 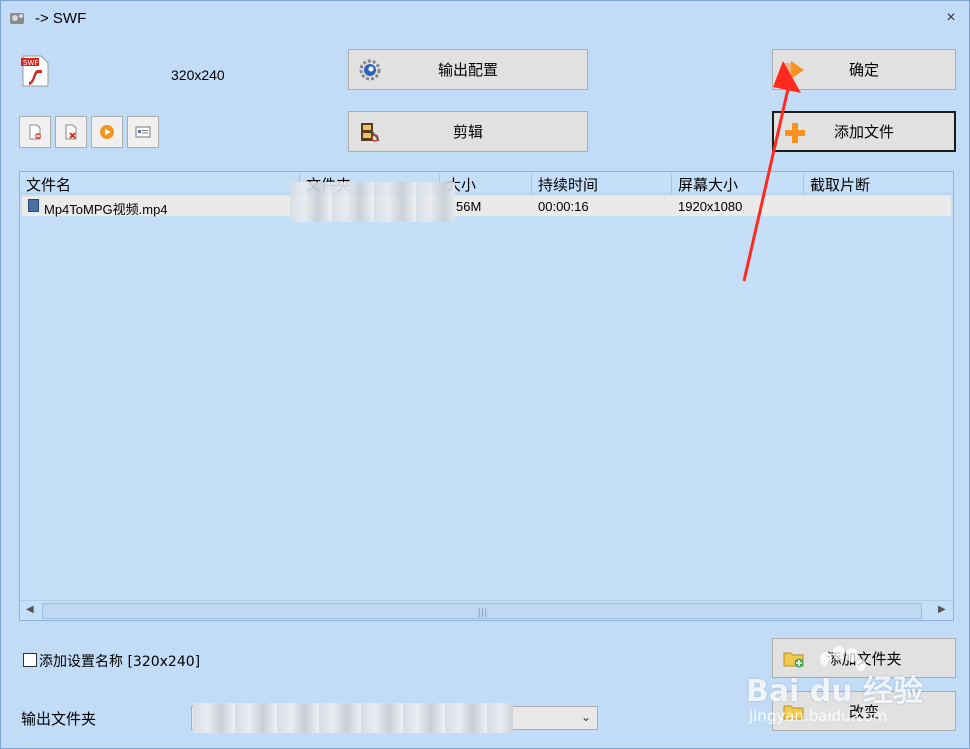 I want to click on cell-size: 56M, so click(x=469, y=206).